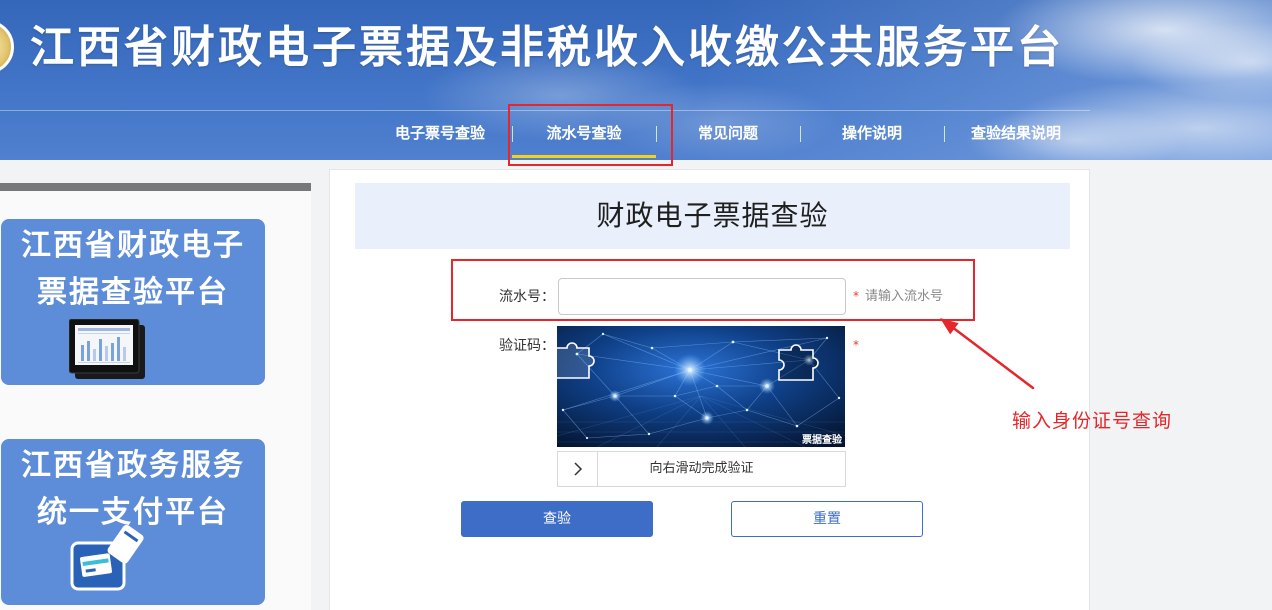 The height and width of the screenshot is (610, 1272). Describe the element at coordinates (827, 519) in the screenshot. I see `reset-button: 重置` at that location.